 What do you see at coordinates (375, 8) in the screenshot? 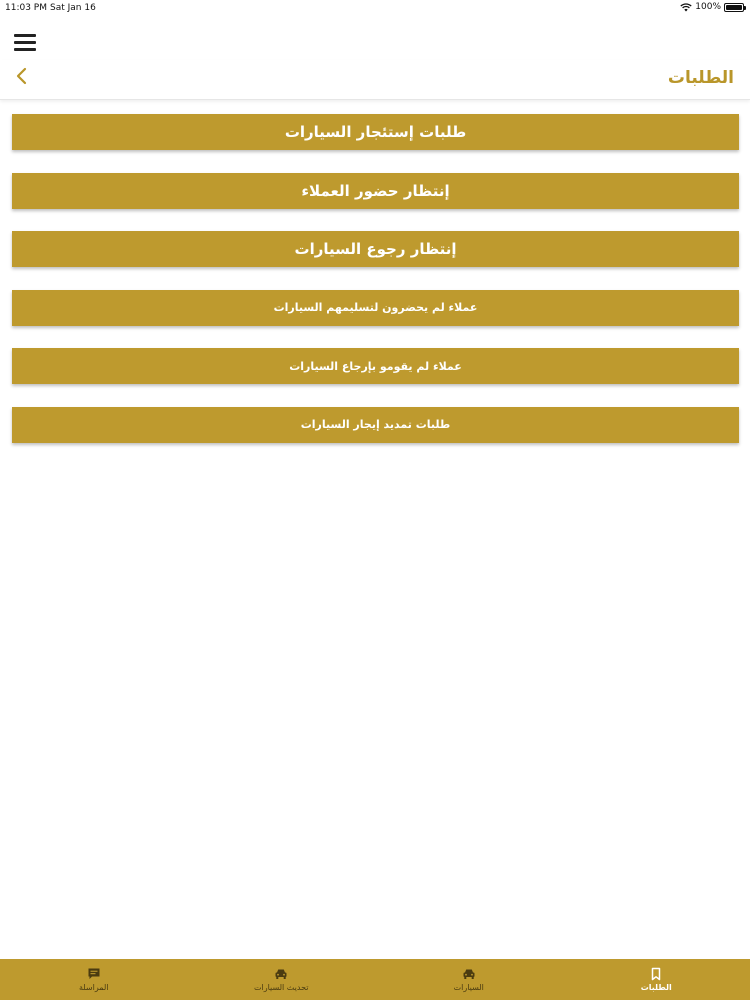
I see `status-bar: 11:03 PM Sat Jan 16 100%` at bounding box center [375, 8].